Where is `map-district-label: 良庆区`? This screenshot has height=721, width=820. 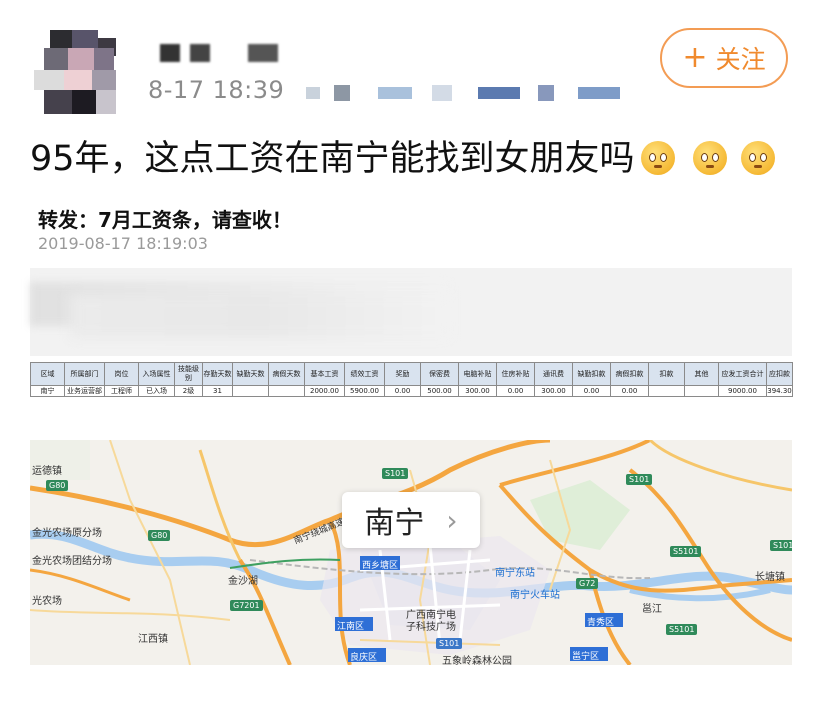
map-district-label: 良庆区 is located at coordinates (364, 658).